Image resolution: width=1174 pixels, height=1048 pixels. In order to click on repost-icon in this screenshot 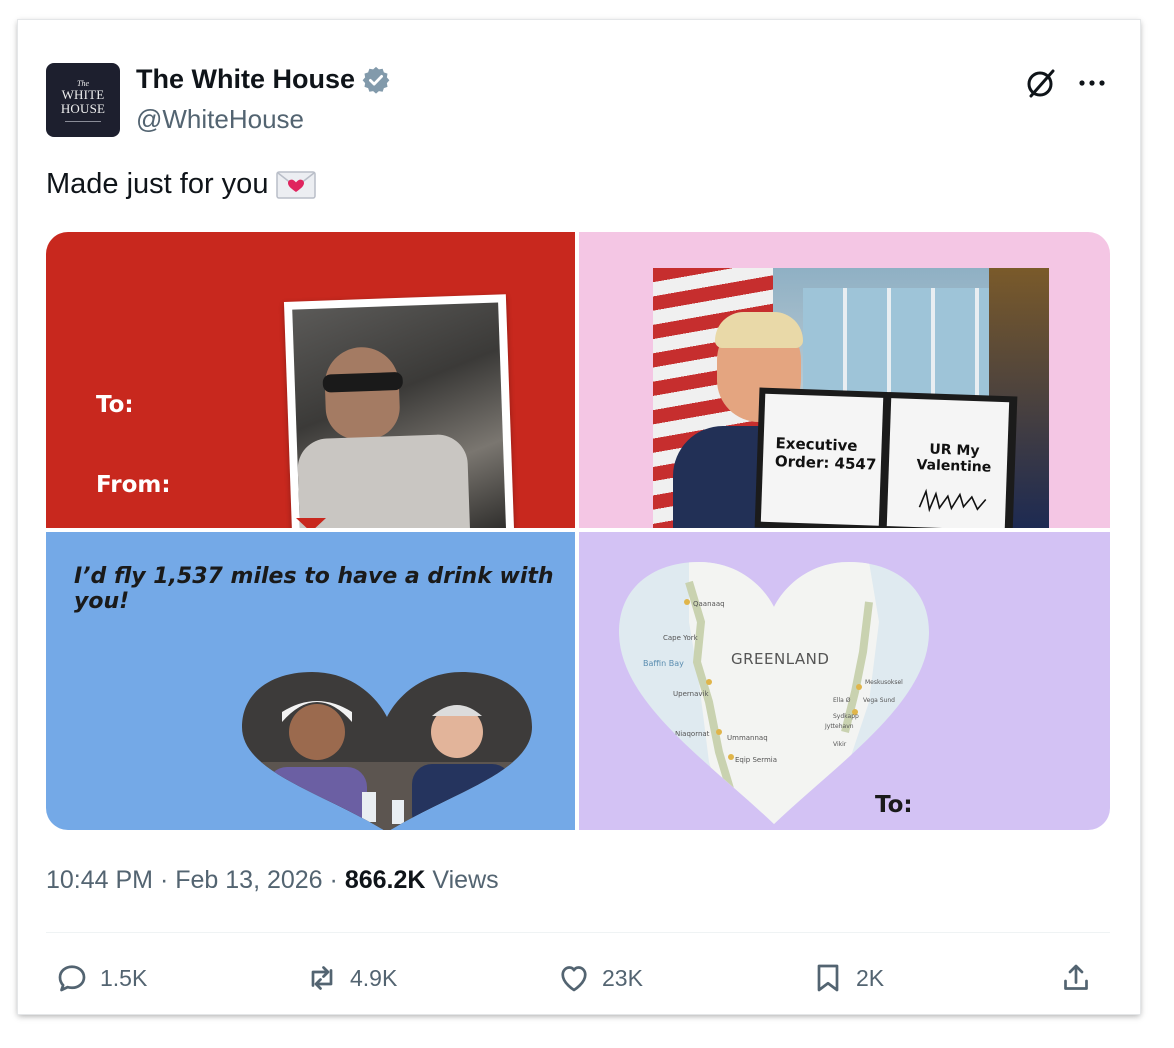, I will do `click(322, 978)`.